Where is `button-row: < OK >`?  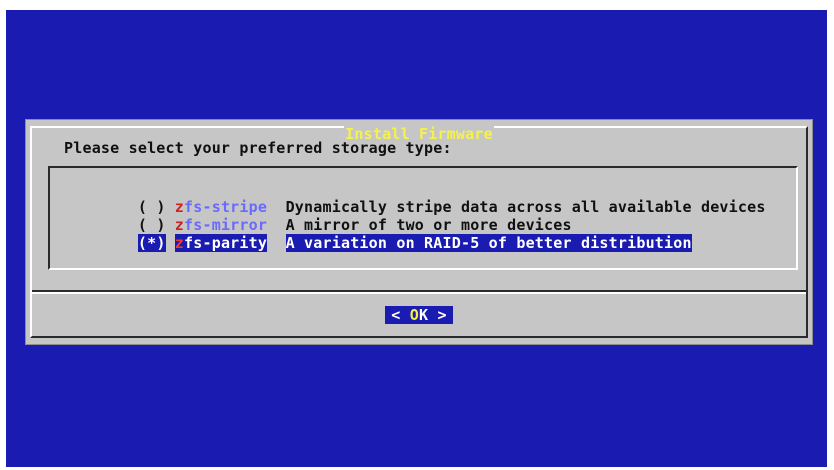
button-row: < OK > is located at coordinates (419, 315).